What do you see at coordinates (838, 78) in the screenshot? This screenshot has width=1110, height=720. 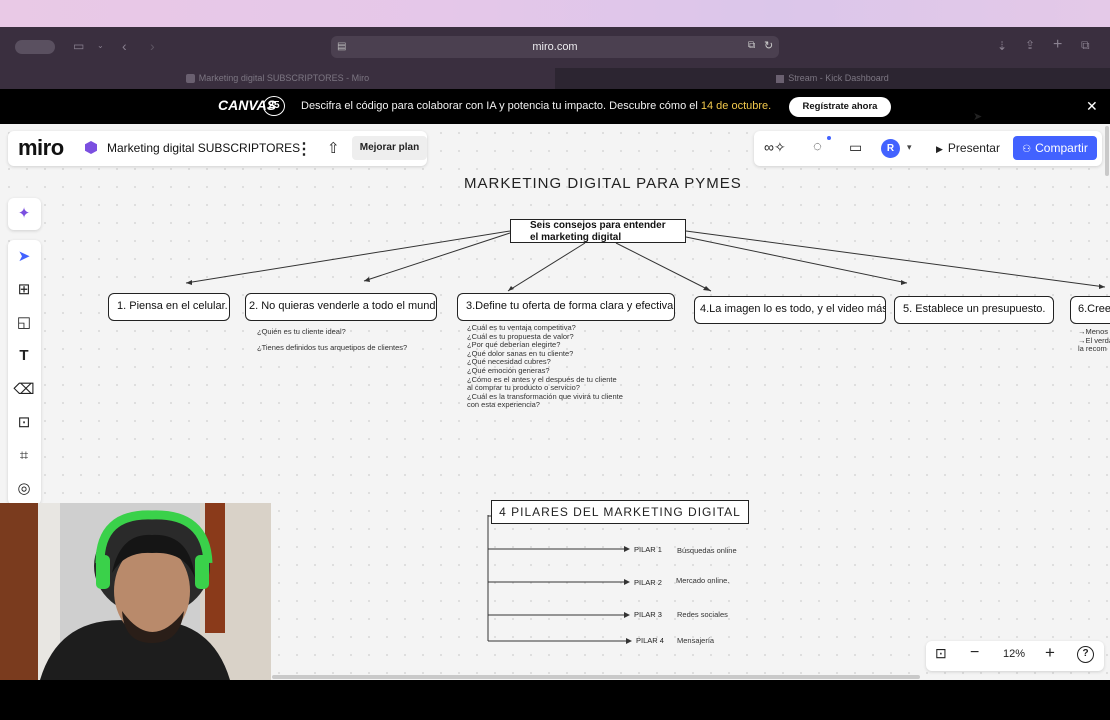 I see `tab-label: Stream - Kick Dashboard` at bounding box center [838, 78].